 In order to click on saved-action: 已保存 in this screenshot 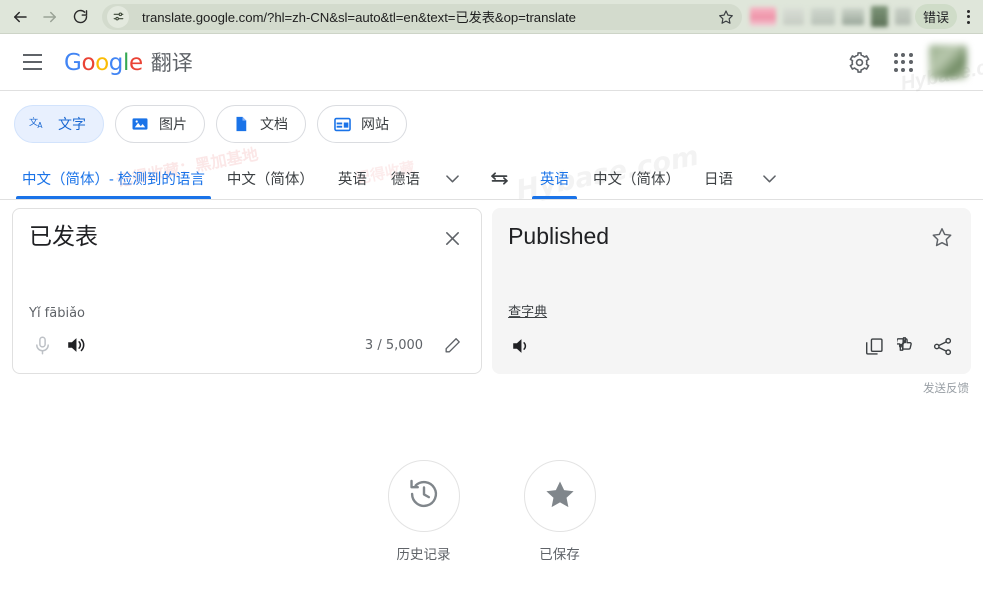, I will do `click(559, 511)`.